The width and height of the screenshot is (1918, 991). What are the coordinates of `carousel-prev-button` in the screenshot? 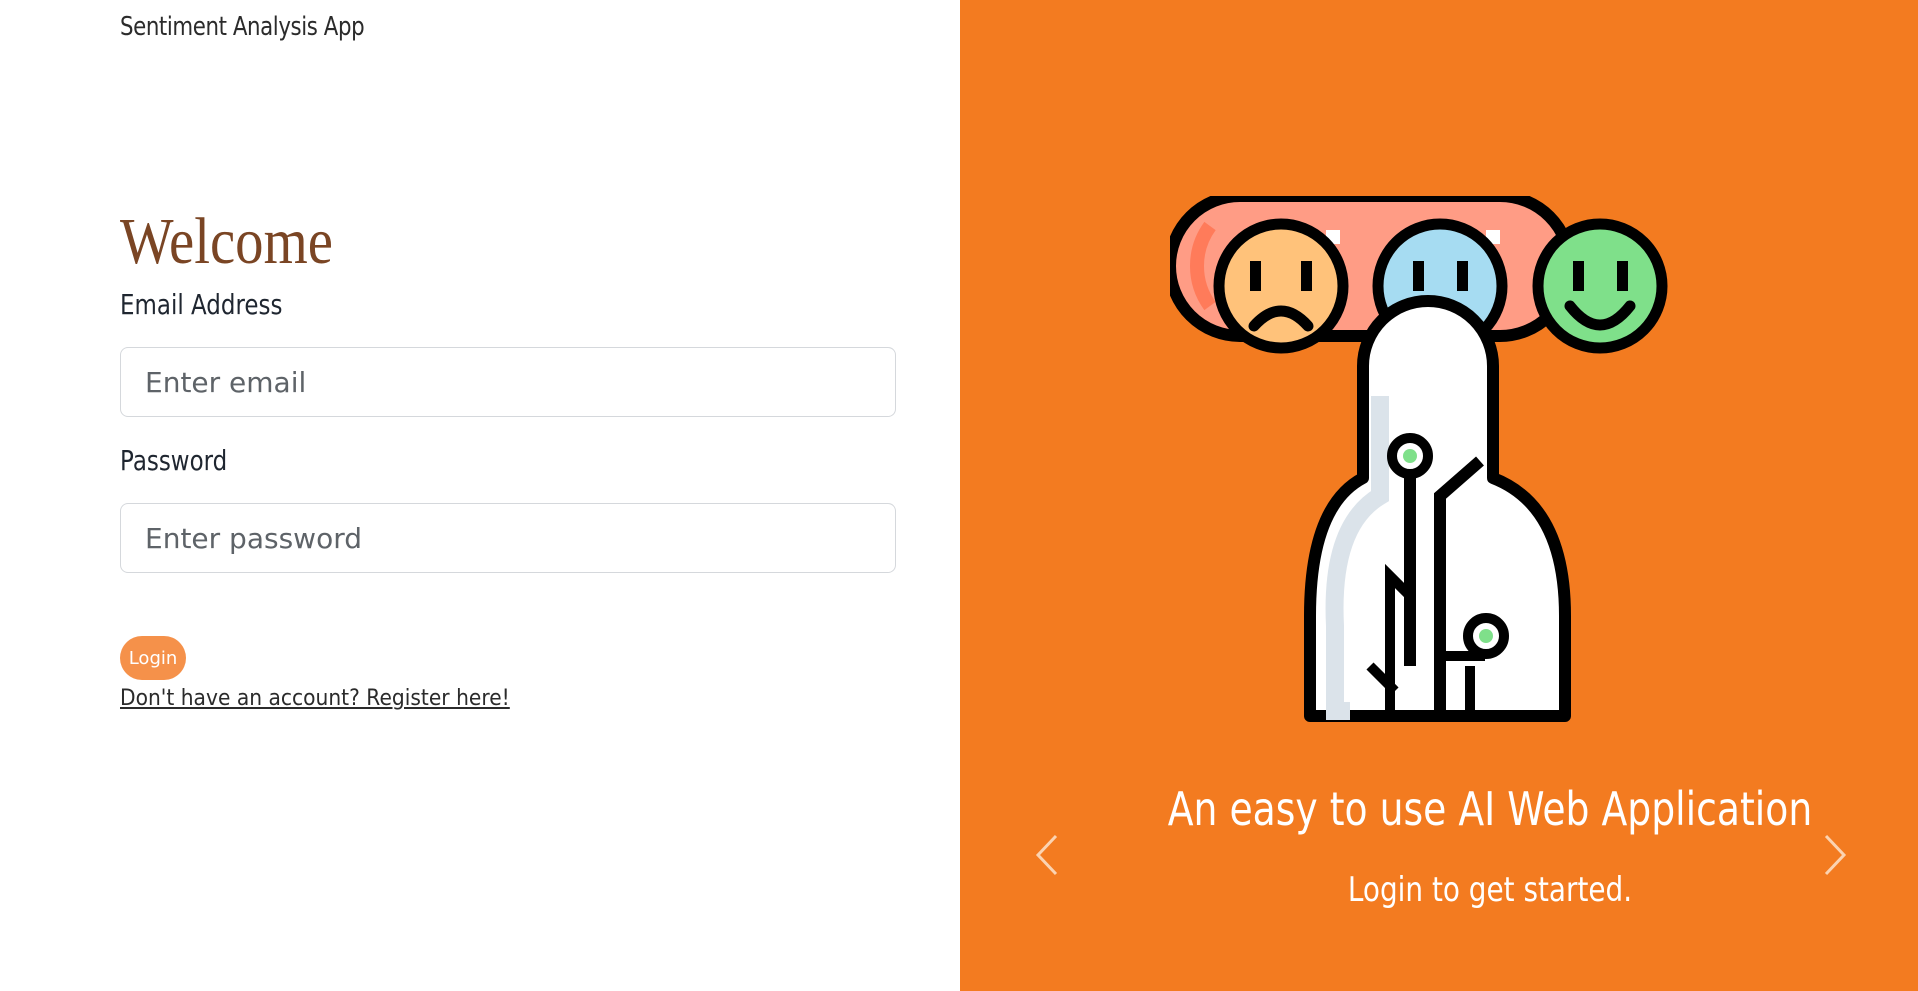 It's located at (1048, 855).